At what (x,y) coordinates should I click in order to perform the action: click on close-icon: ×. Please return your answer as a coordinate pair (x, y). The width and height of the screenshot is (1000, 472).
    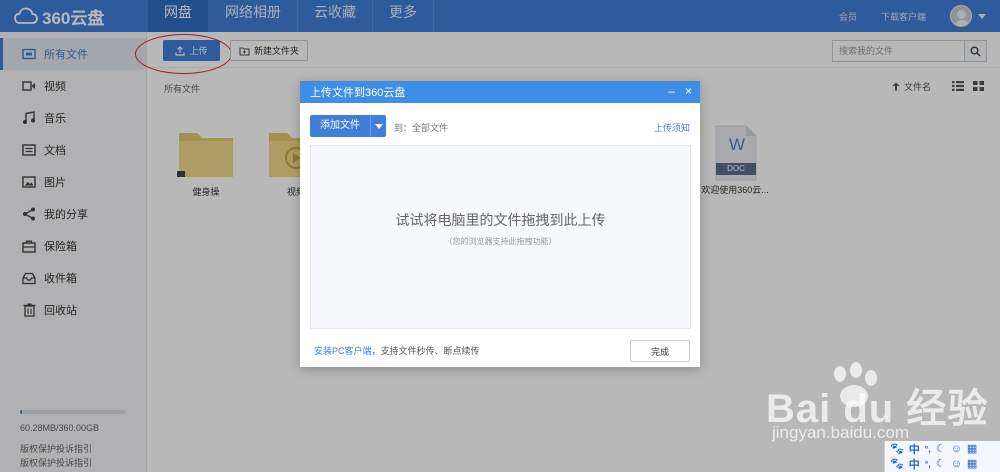
    Looking at the image, I should click on (688, 91).